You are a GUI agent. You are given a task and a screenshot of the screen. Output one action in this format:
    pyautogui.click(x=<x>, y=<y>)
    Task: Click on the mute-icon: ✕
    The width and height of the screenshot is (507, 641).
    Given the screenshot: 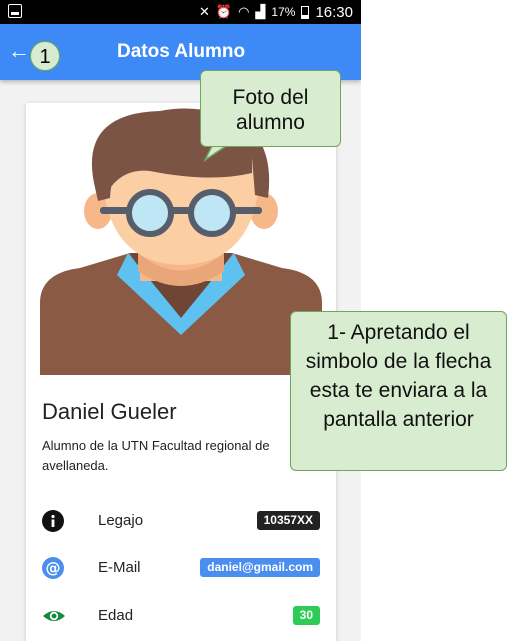 What is the action you would take?
    pyautogui.click(x=204, y=11)
    